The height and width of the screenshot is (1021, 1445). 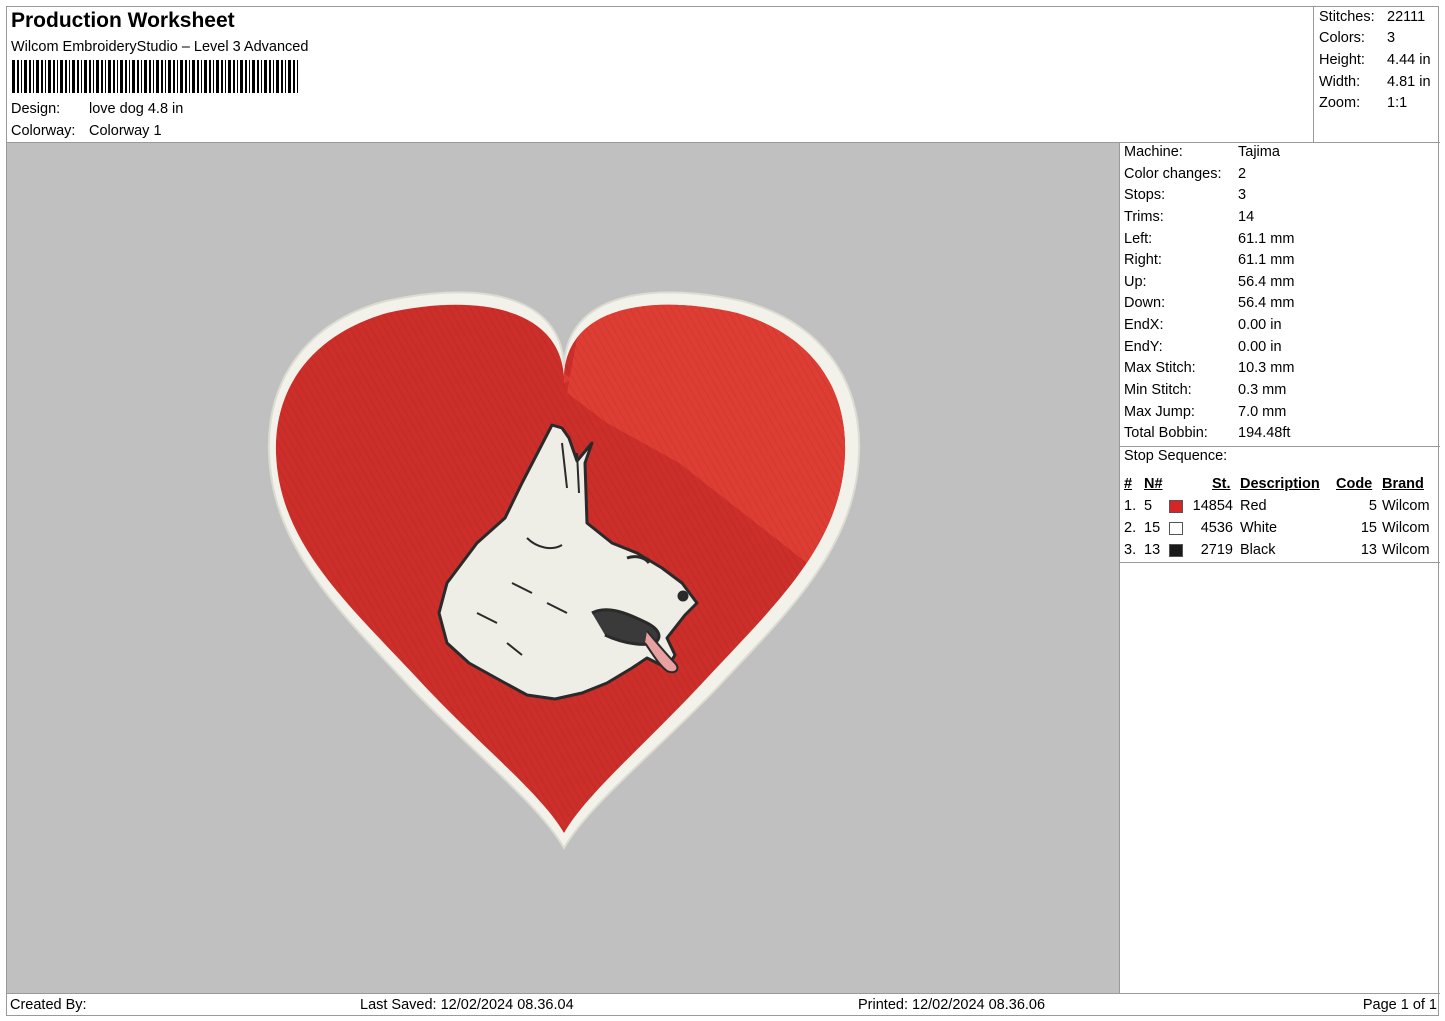 I want to click on color-swatch-red, so click(x=1176, y=506).